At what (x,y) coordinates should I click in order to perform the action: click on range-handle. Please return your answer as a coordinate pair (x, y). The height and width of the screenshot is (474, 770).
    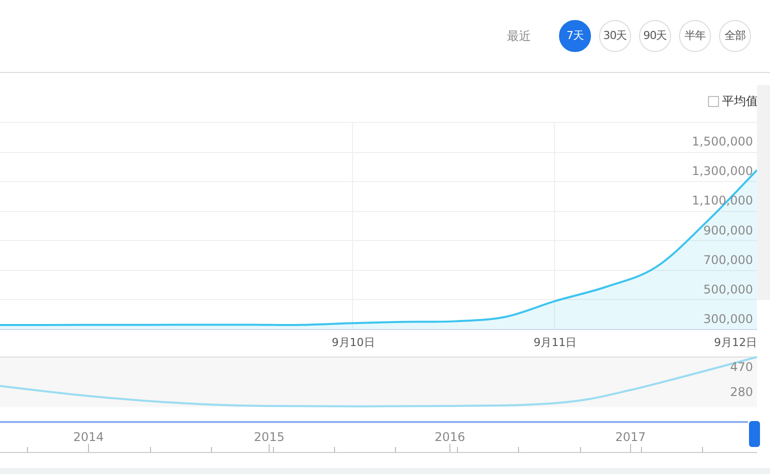
    Looking at the image, I should click on (754, 434).